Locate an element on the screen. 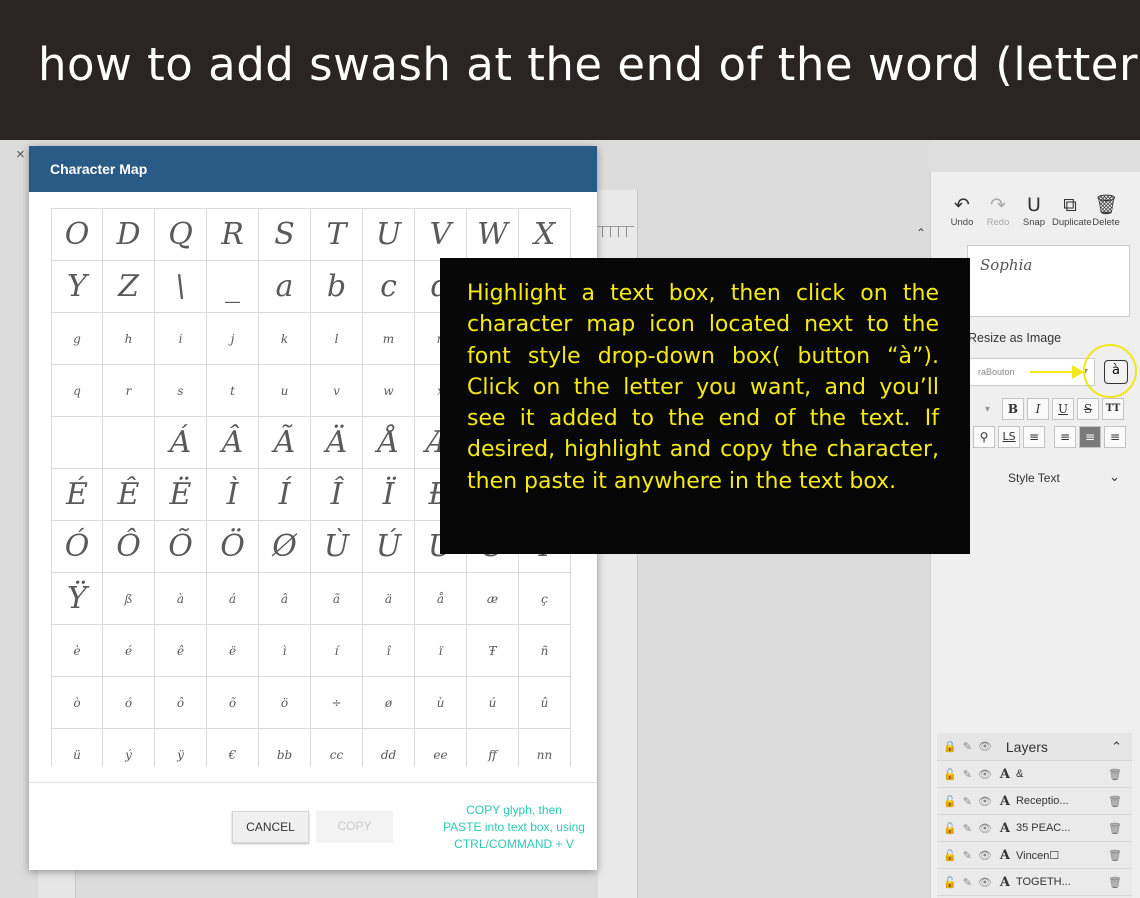 The height and width of the screenshot is (898, 1140). glyph-cell: ê is located at coordinates (181, 651).